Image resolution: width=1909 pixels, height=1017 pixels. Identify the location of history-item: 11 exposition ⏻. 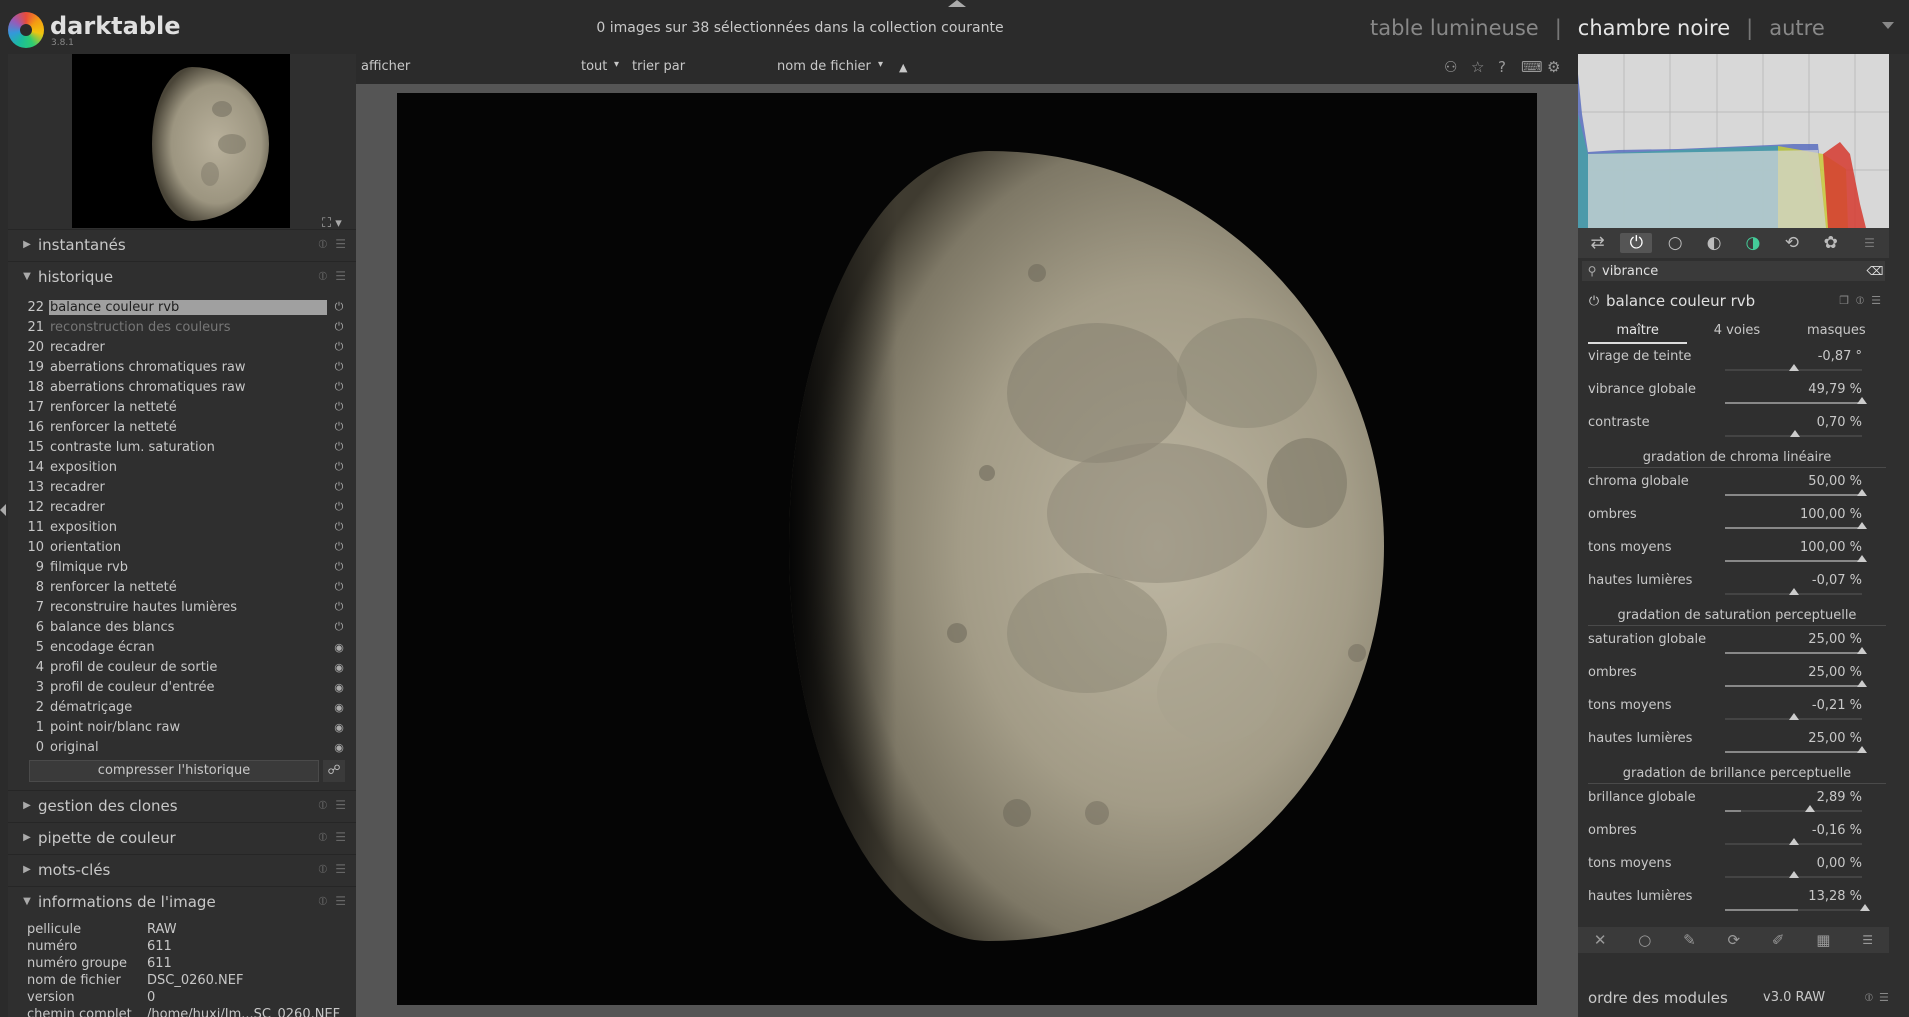
(188, 527).